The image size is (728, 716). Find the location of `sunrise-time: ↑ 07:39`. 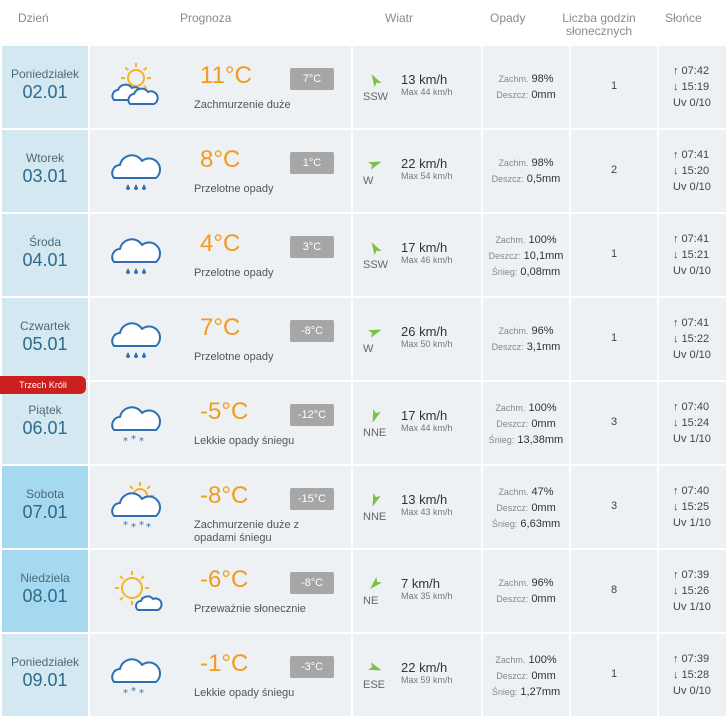

sunrise-time: ↑ 07:39 is located at coordinates (691, 659).